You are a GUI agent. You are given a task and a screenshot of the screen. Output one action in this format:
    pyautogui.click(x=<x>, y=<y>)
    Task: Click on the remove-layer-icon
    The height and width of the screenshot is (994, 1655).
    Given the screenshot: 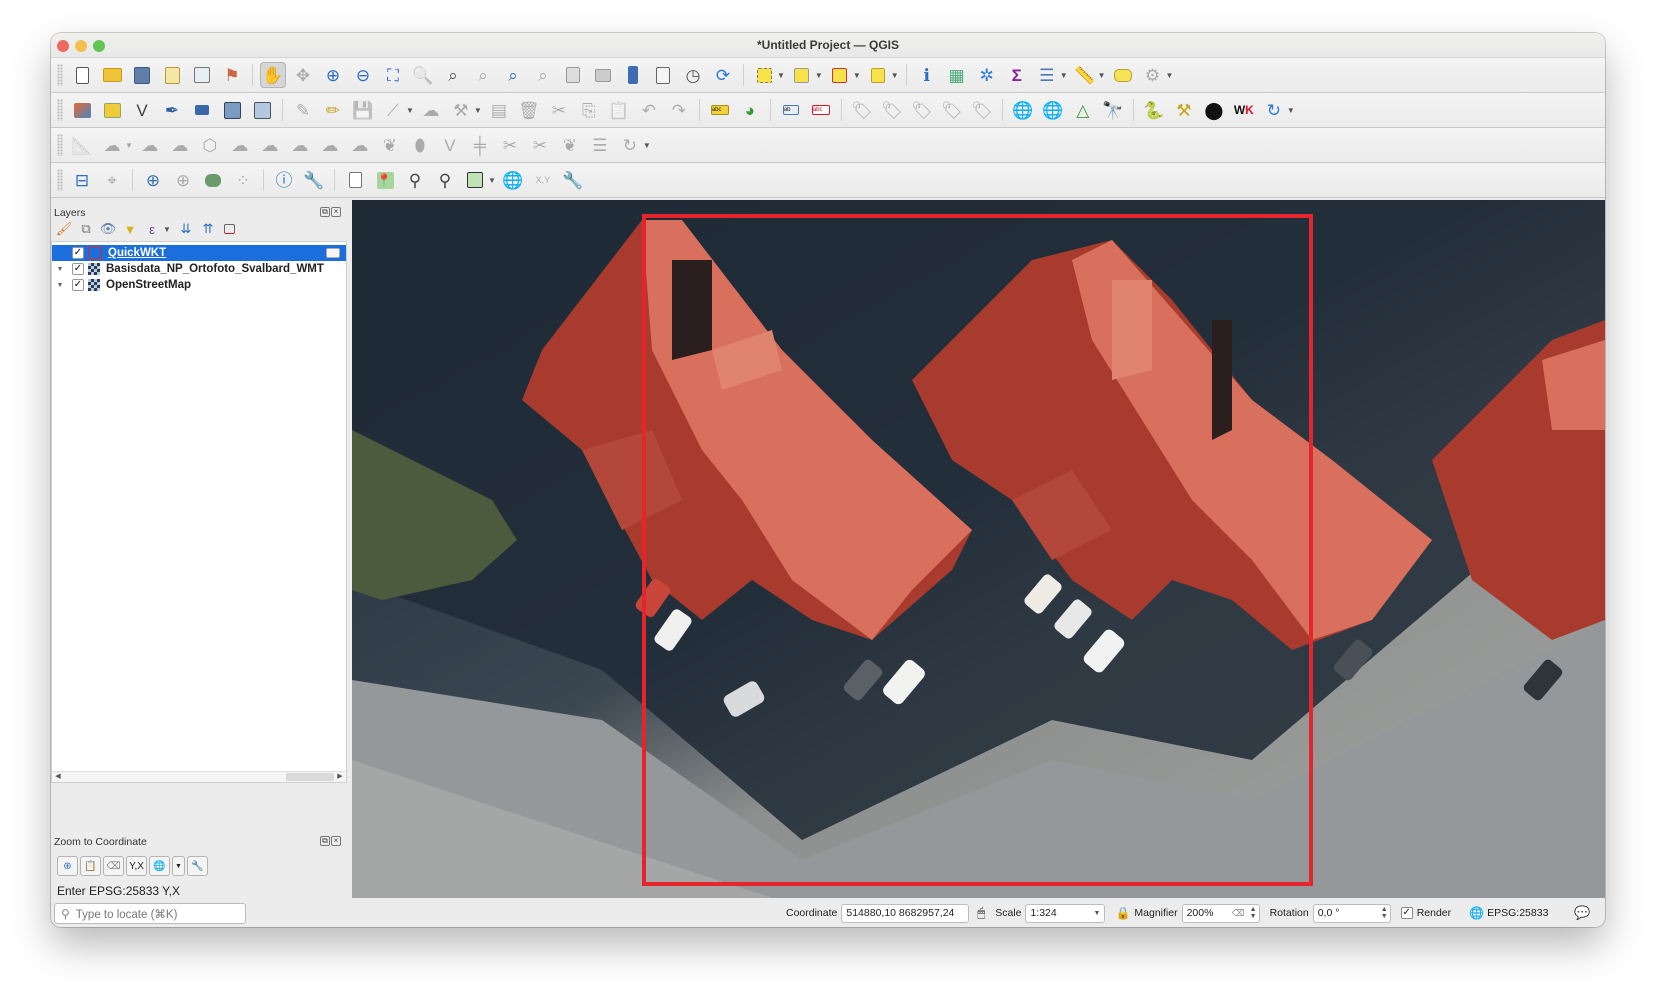 What is the action you would take?
    pyautogui.click(x=230, y=229)
    